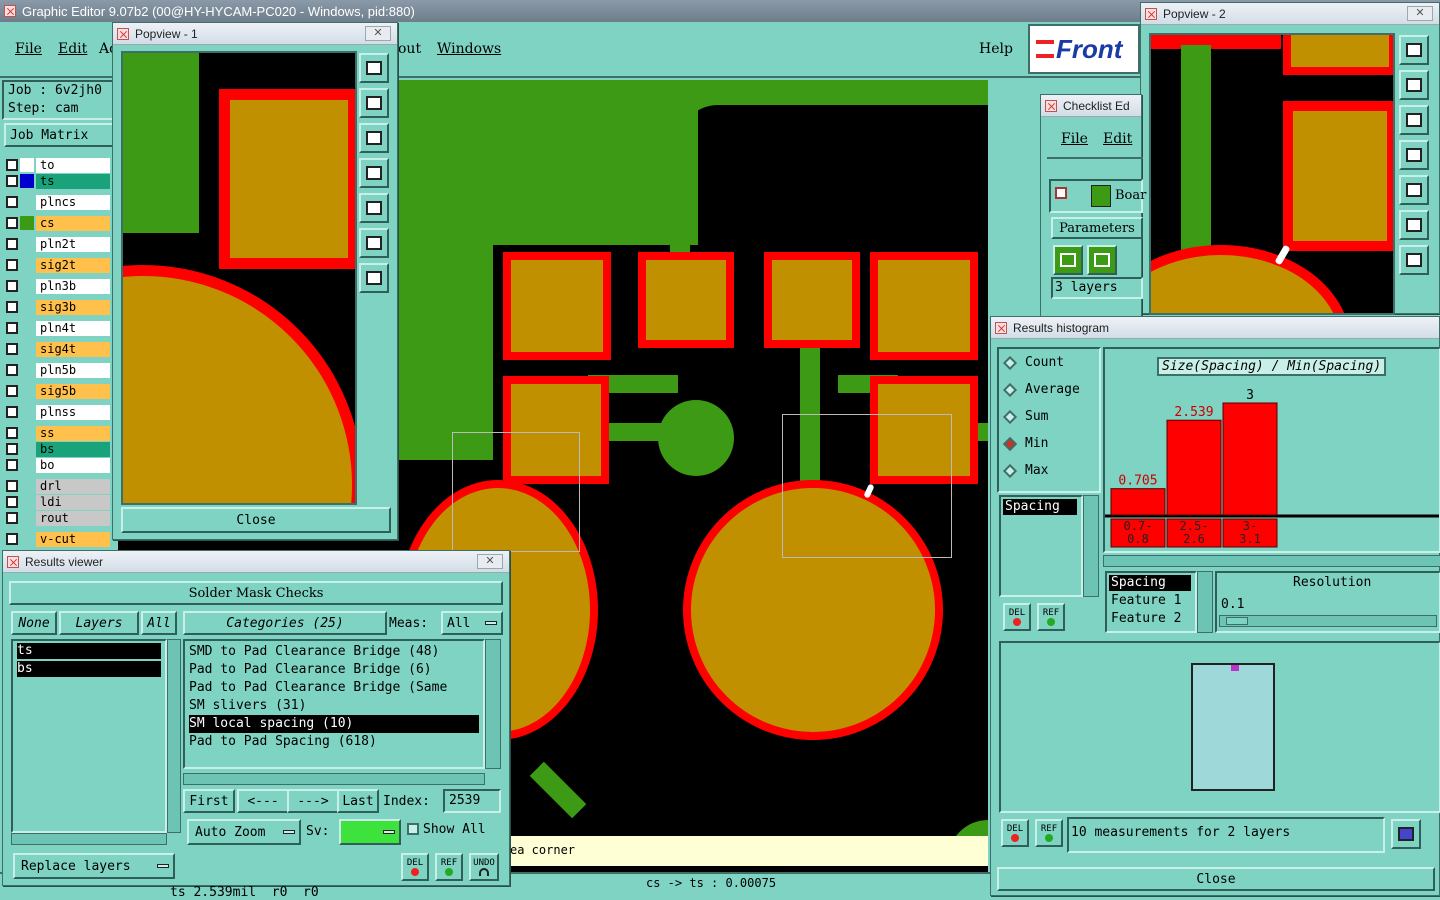 This screenshot has height=900, width=1440. I want to click on category-item: SM slivers (31), so click(334, 706).